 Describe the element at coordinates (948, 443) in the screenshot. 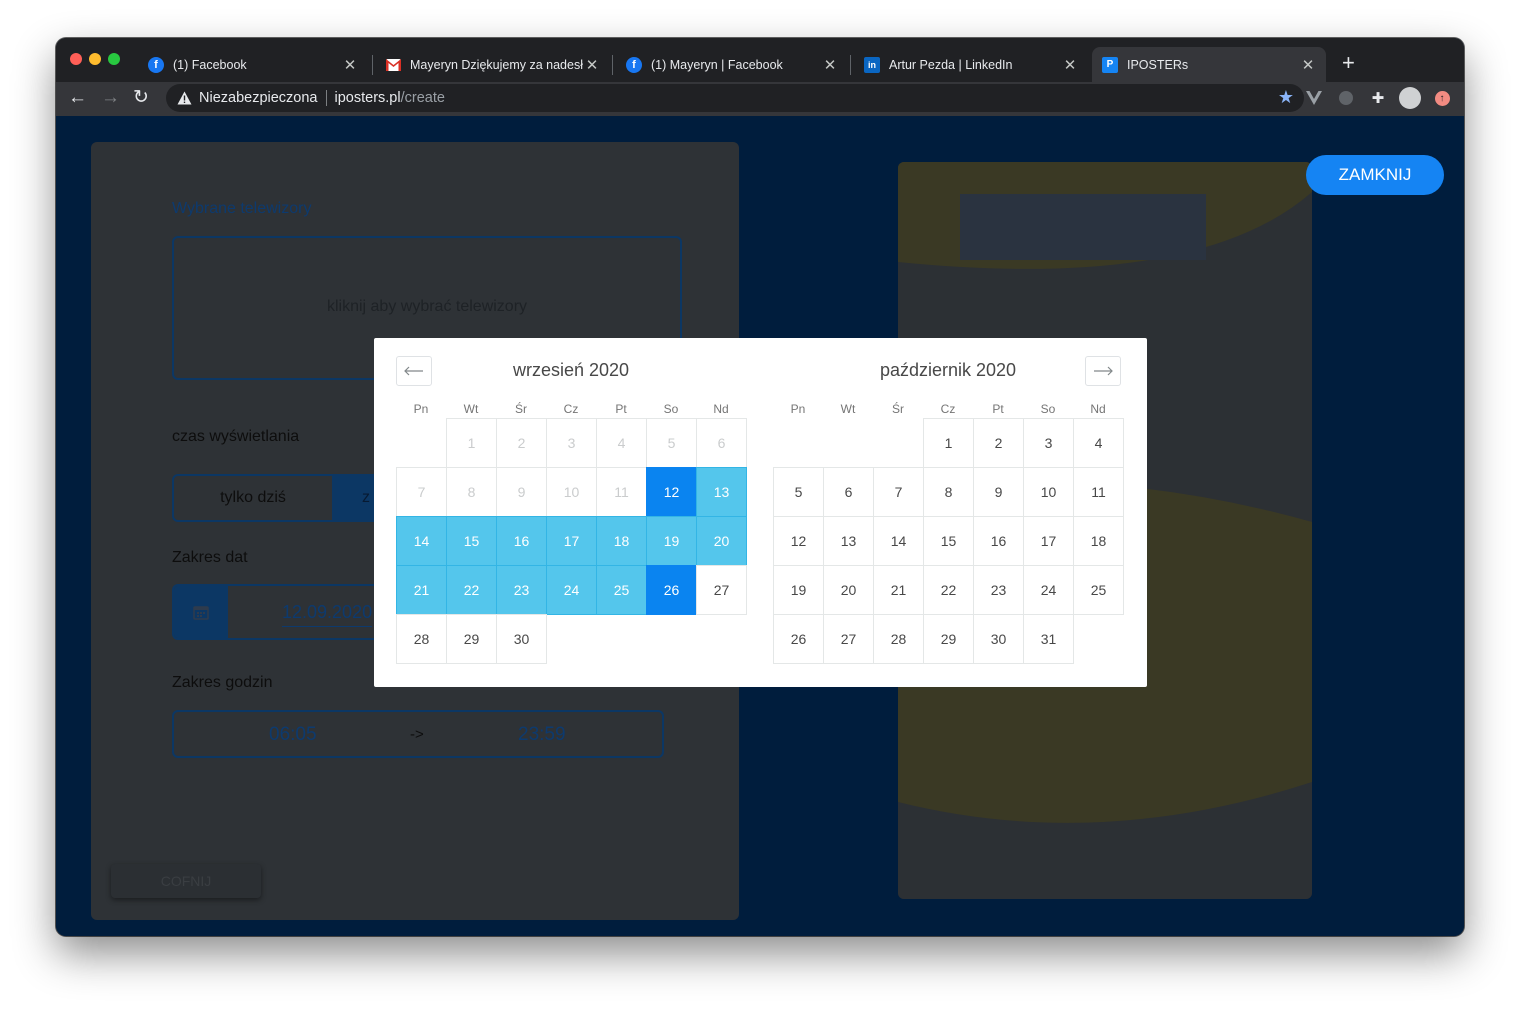

I see `calendar-day: 1` at that location.